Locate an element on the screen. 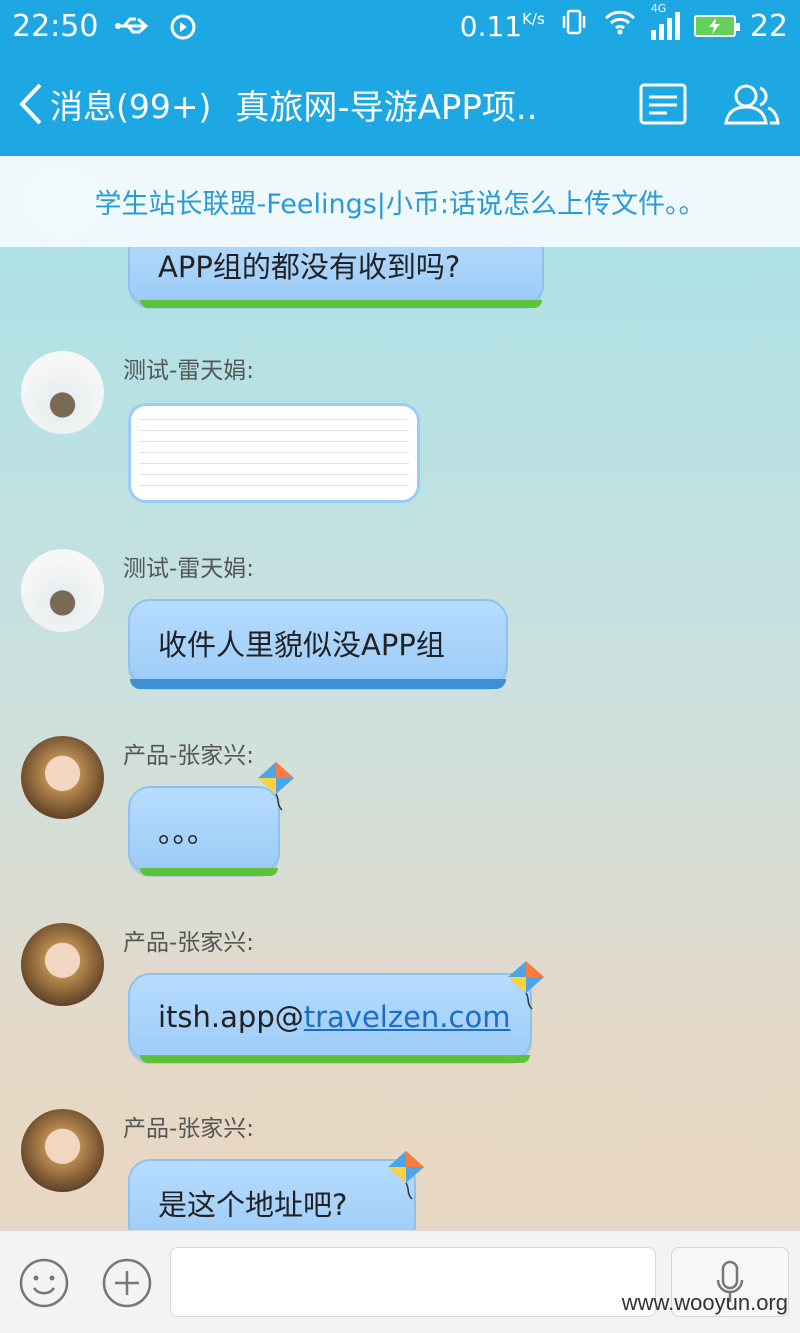 The image size is (800, 1333). message-text: itsh.app@travelzen.com is located at coordinates (334, 1017).